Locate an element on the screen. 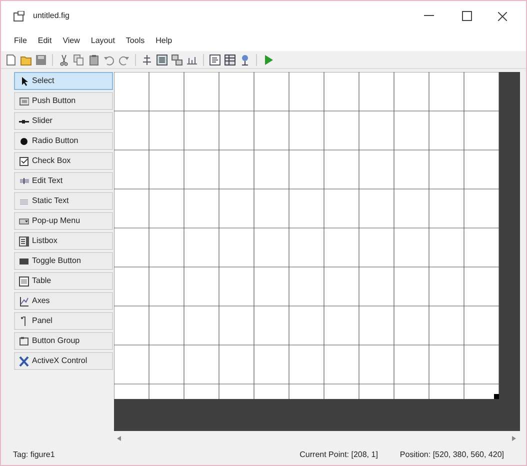 The height and width of the screenshot is (466, 527). document-icon is located at coordinates (11, 60).